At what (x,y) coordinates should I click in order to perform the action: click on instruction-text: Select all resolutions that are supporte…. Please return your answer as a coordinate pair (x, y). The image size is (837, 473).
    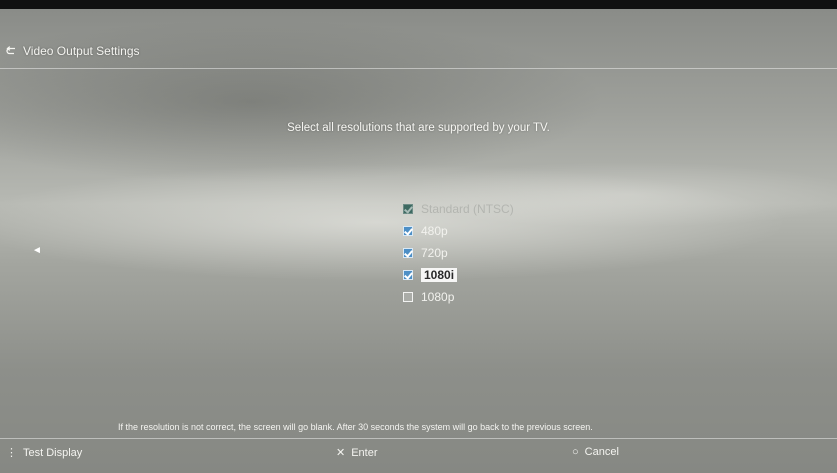
    Looking at the image, I should click on (418, 128).